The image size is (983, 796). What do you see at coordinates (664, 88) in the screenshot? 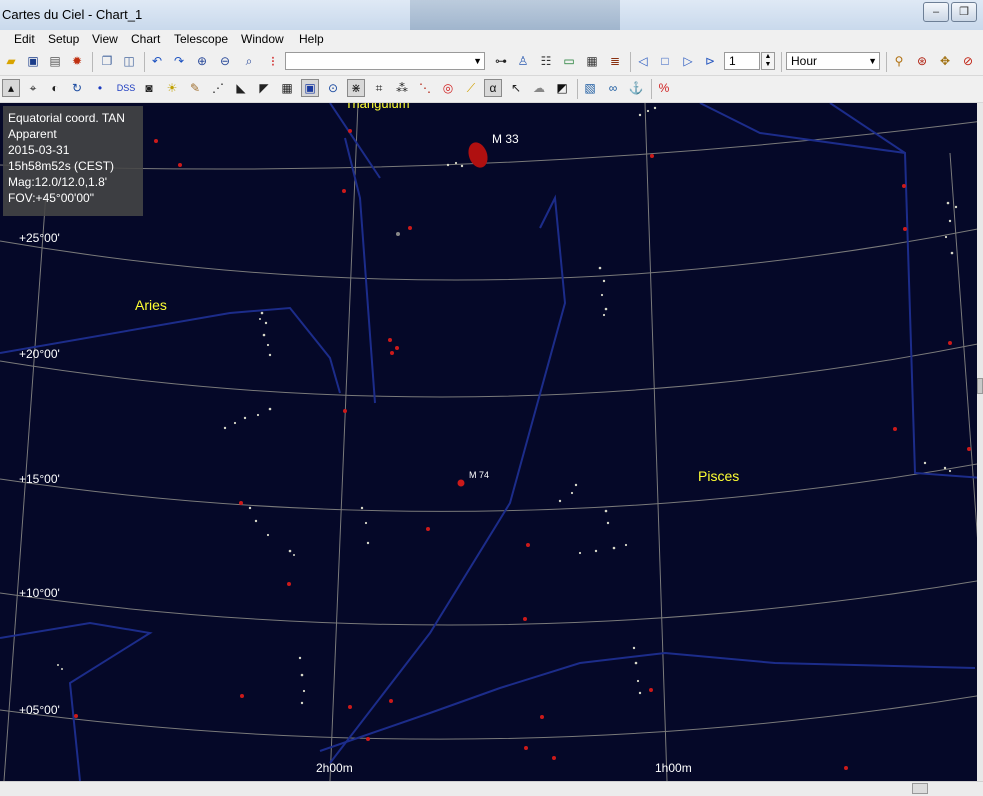
I see `remove-marks-icon: %` at bounding box center [664, 88].